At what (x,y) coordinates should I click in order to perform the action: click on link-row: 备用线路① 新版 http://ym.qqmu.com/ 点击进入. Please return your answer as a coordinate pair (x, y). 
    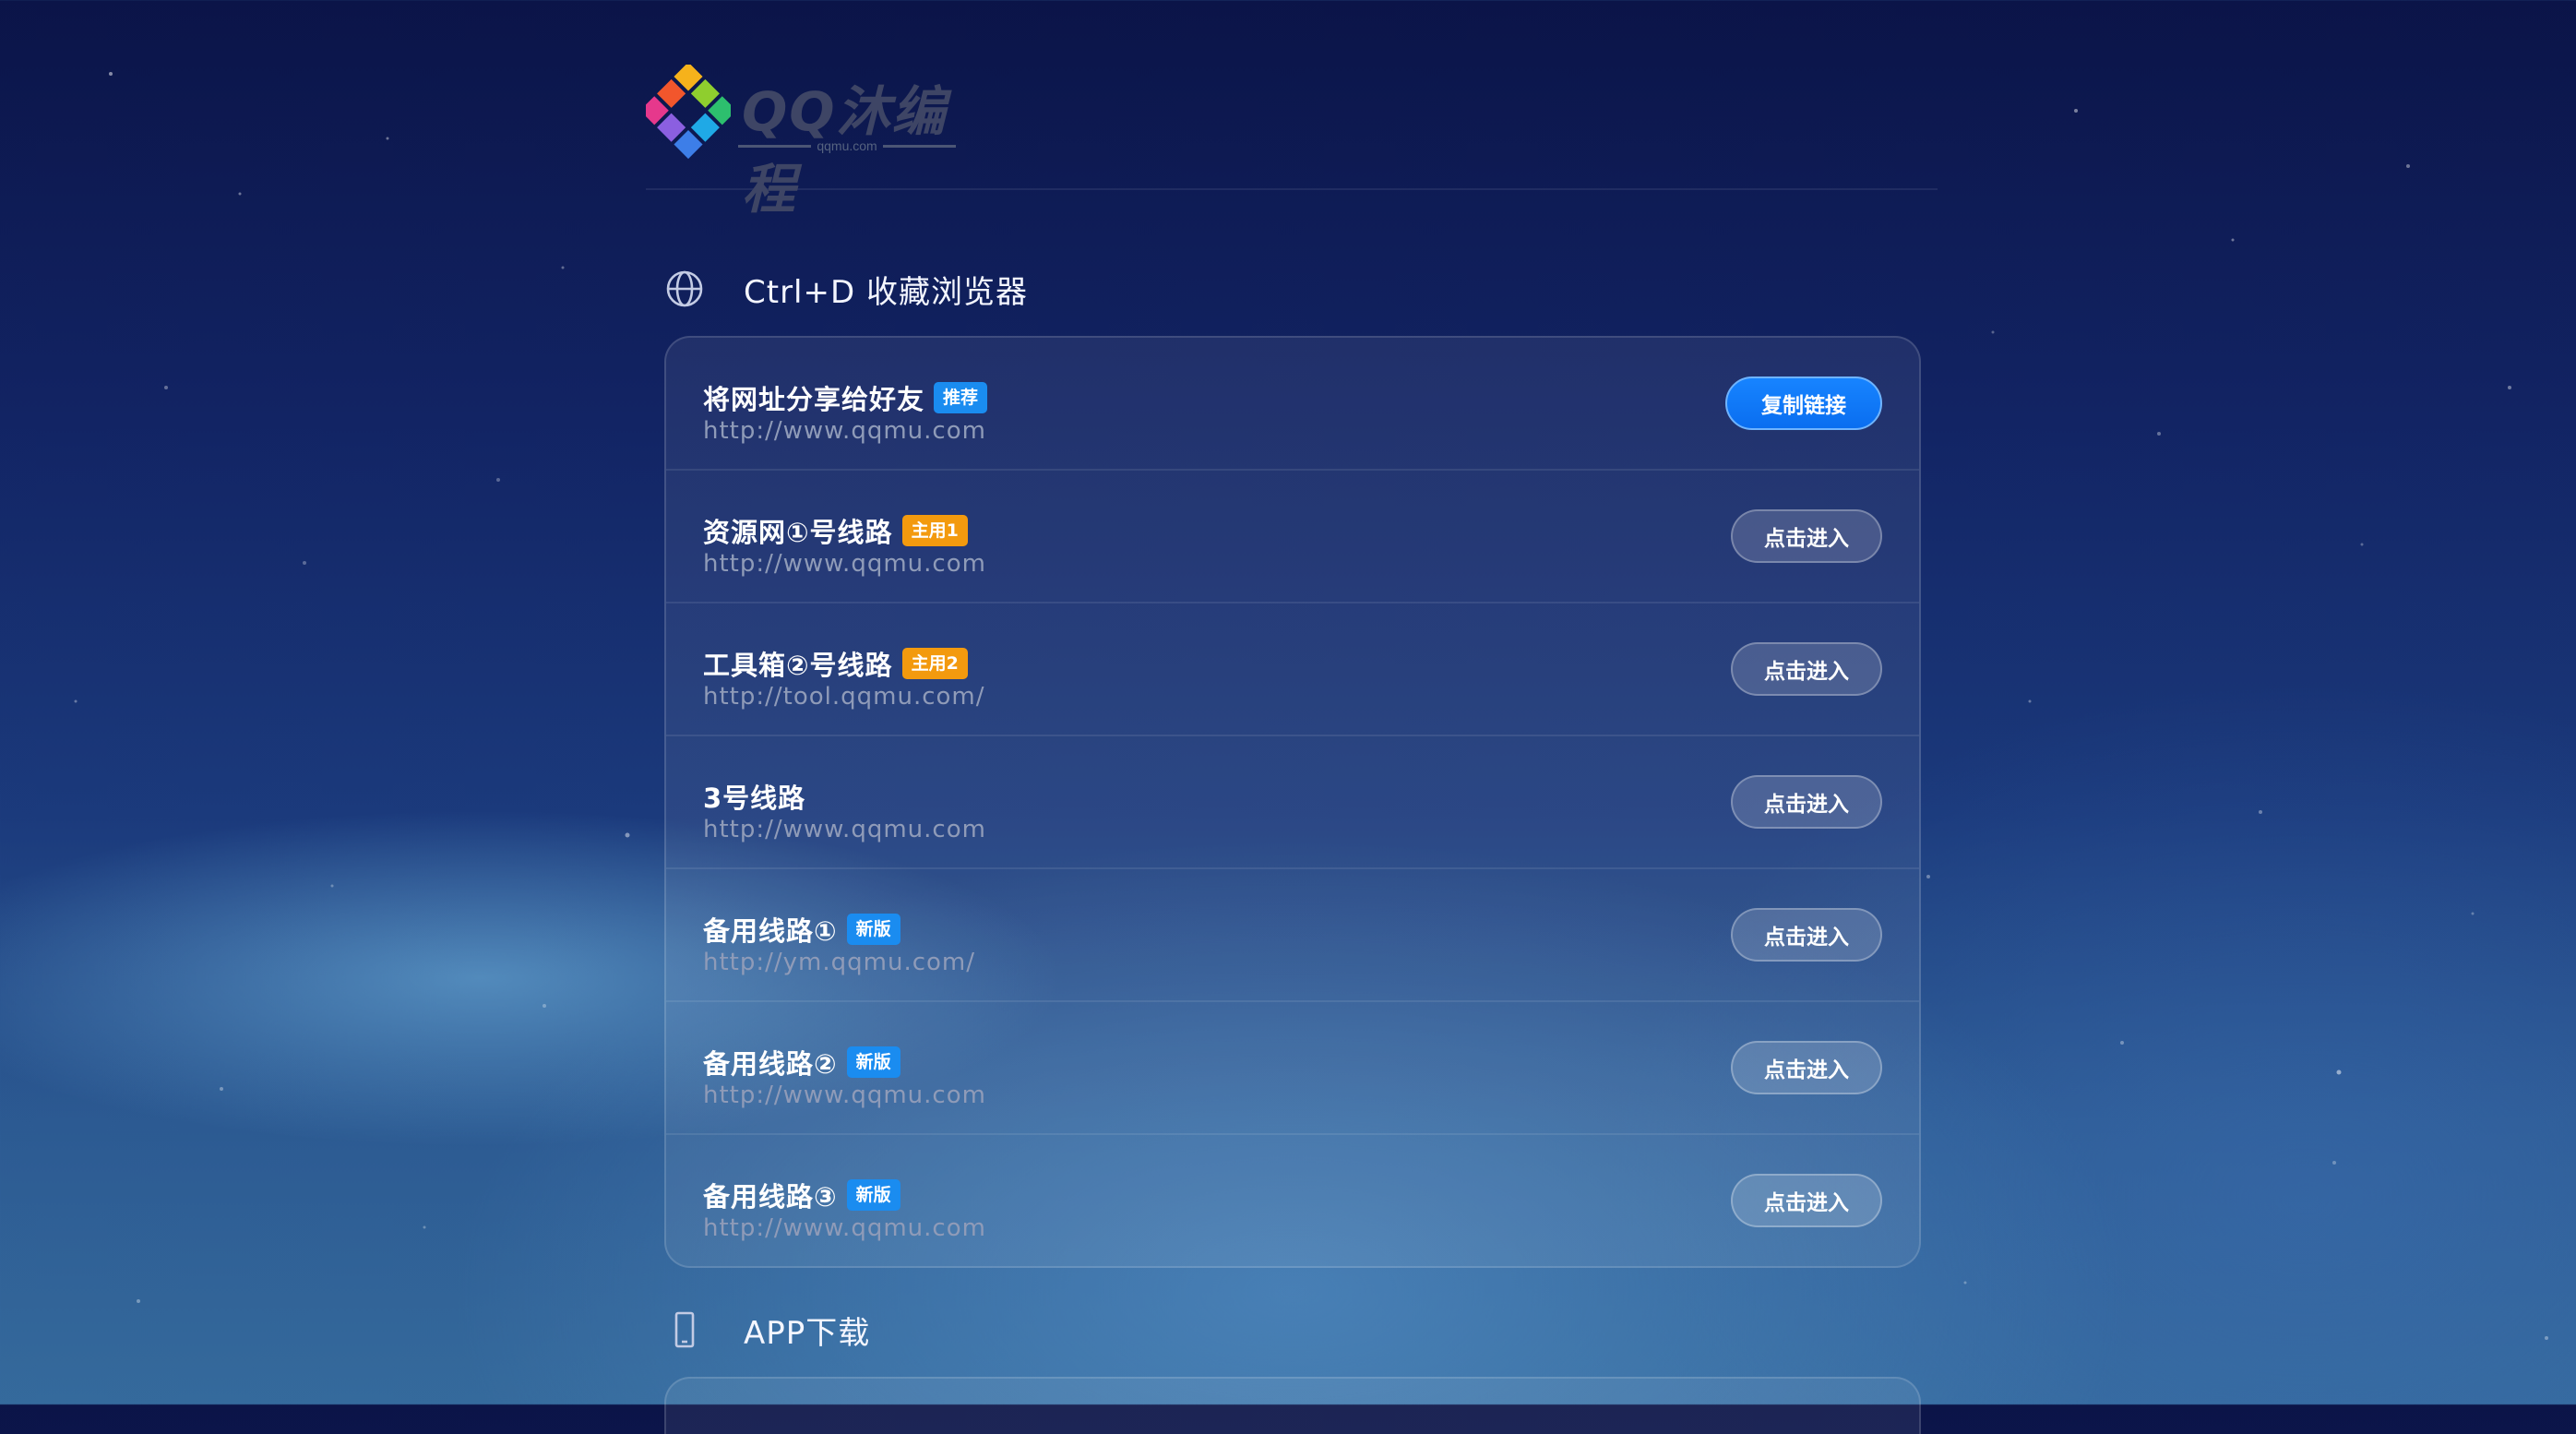
    Looking at the image, I should click on (1292, 935).